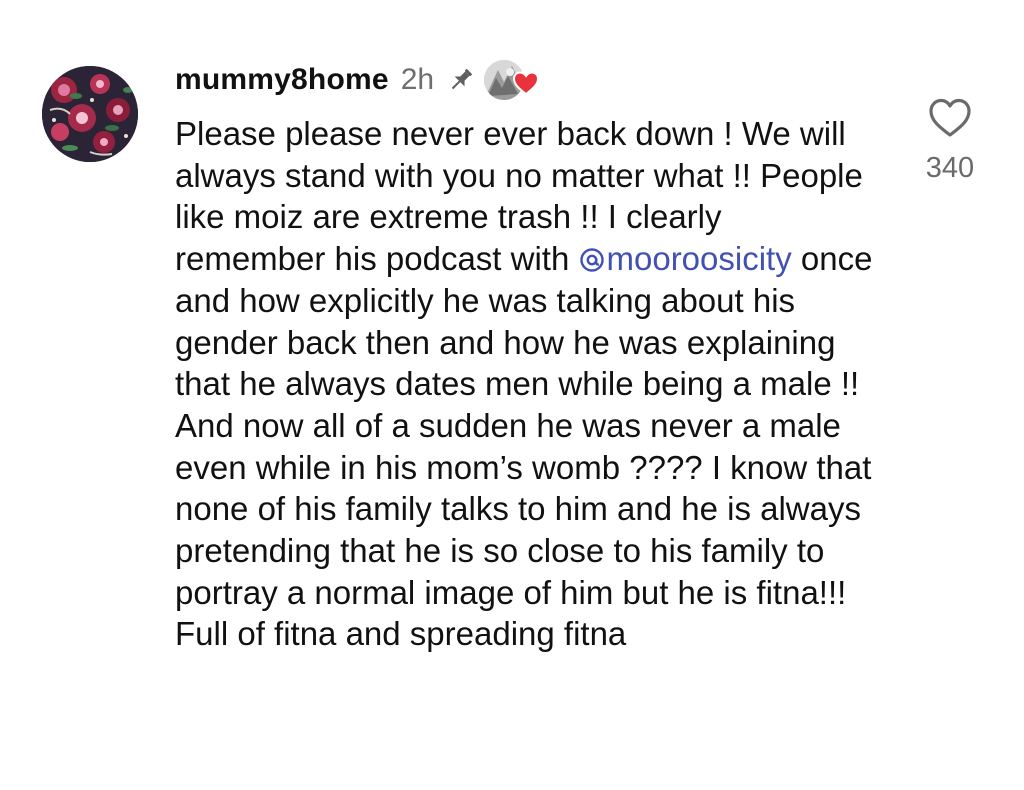  I want to click on mention-username: mooroosicity, so click(699, 259).